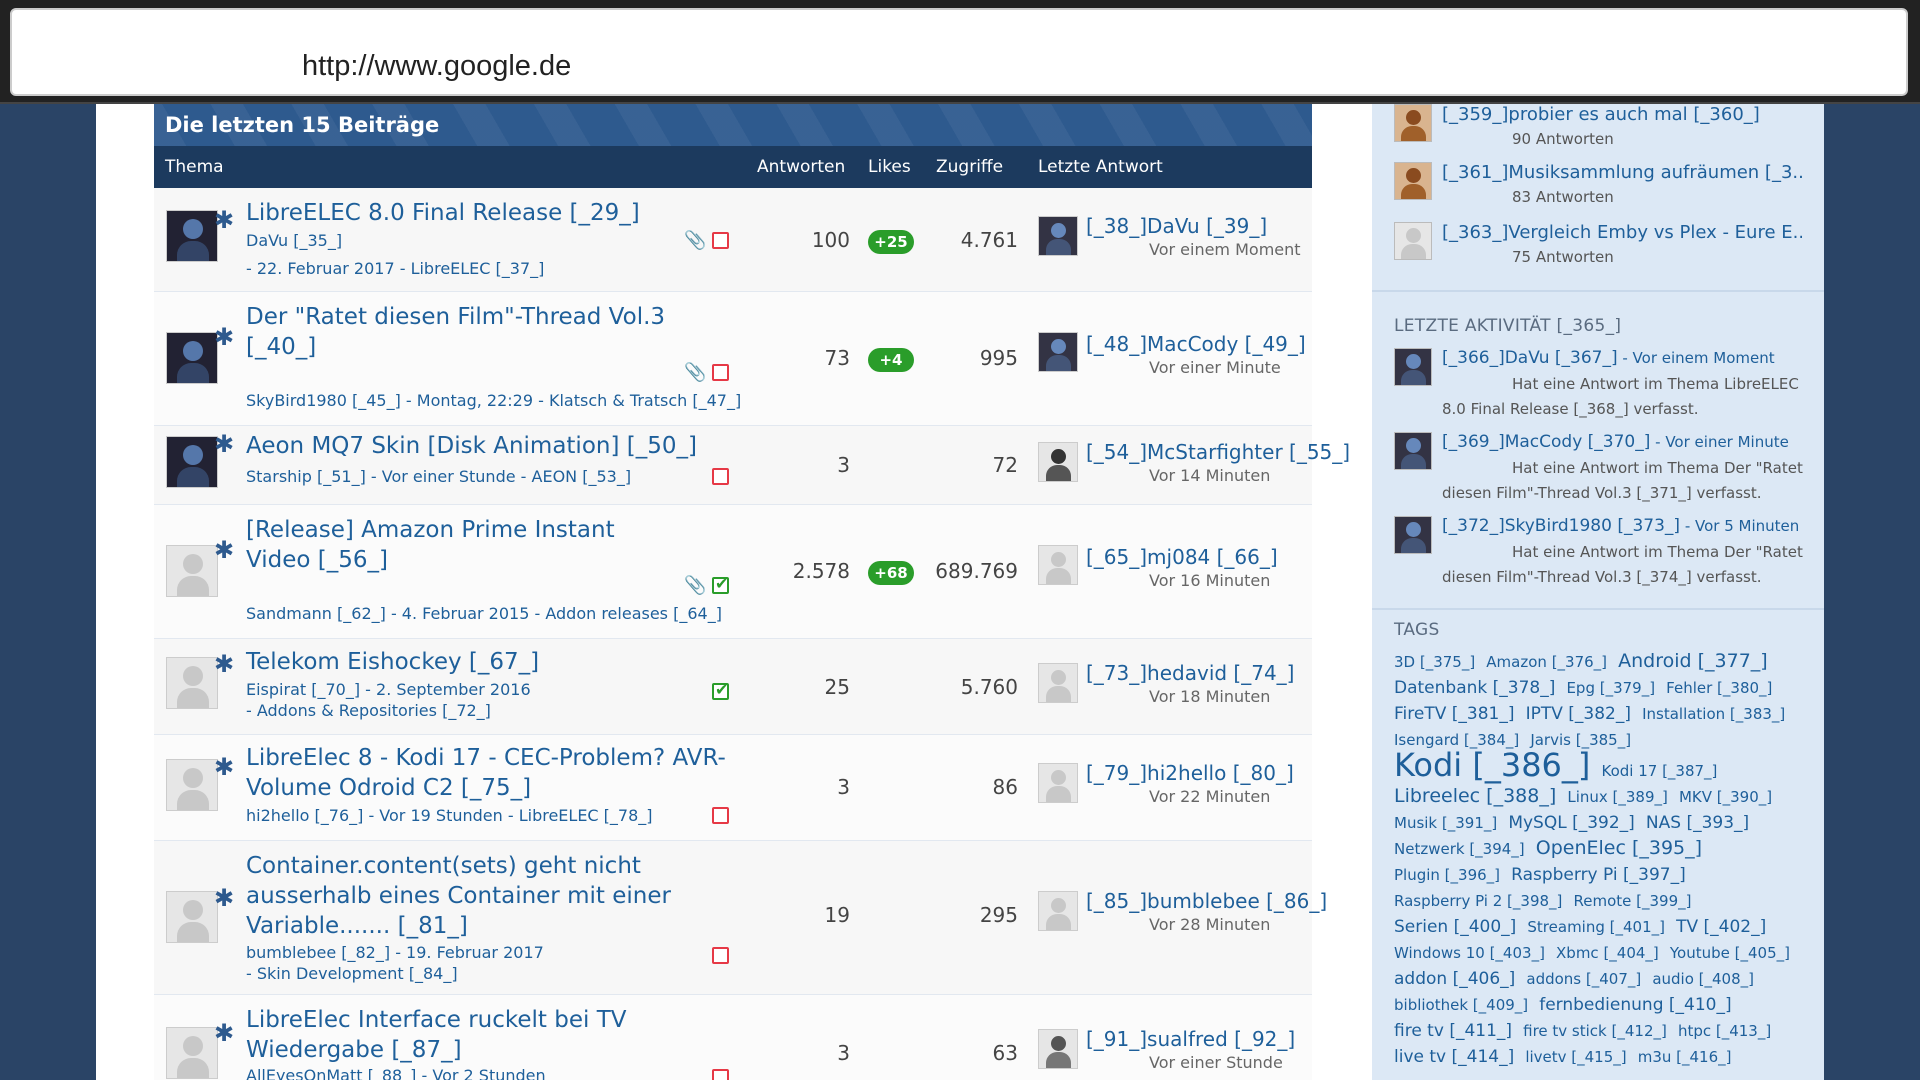 The image size is (1920, 1080). I want to click on col-last-reply: Letzte Antwort, so click(1100, 167).